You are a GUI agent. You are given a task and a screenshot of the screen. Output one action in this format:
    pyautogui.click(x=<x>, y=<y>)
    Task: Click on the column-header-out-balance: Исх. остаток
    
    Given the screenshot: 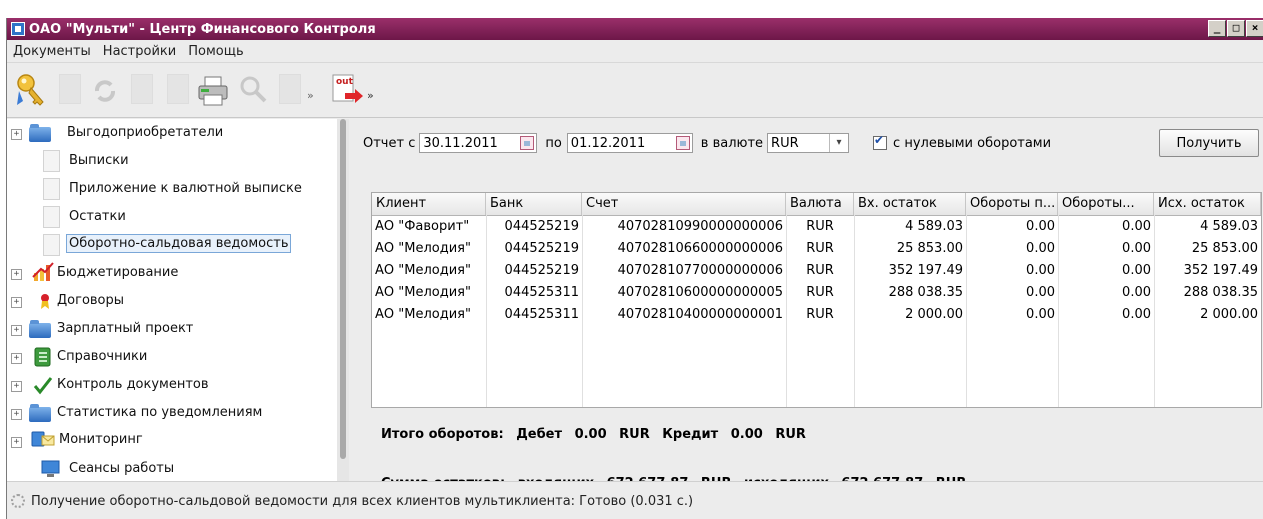 What is the action you would take?
    pyautogui.click(x=1207, y=204)
    